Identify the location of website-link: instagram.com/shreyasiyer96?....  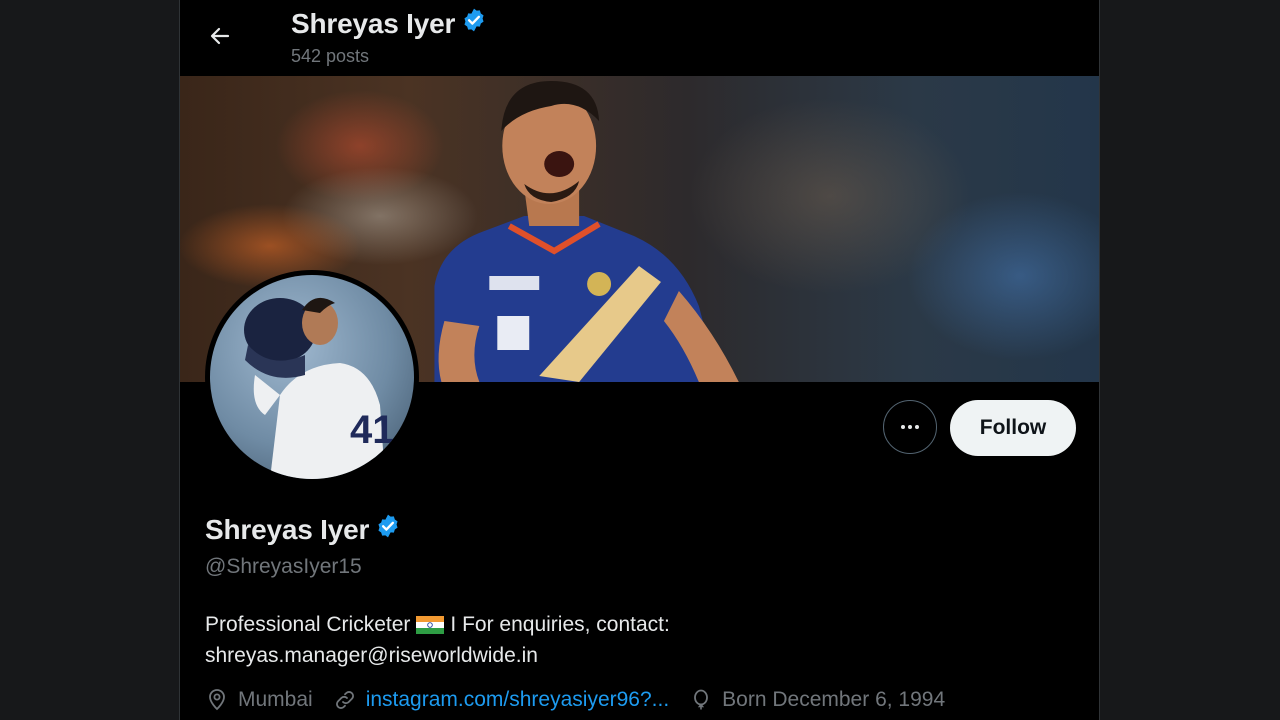
(517, 700).